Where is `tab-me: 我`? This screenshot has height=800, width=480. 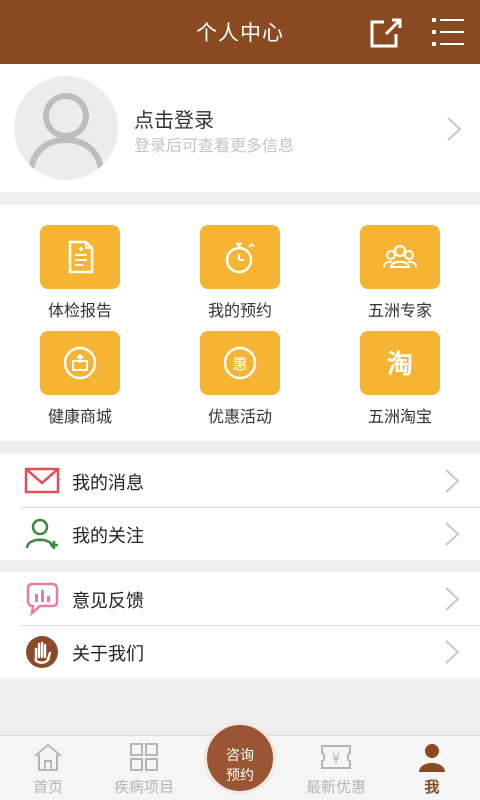
tab-me: 我 is located at coordinates (432, 768).